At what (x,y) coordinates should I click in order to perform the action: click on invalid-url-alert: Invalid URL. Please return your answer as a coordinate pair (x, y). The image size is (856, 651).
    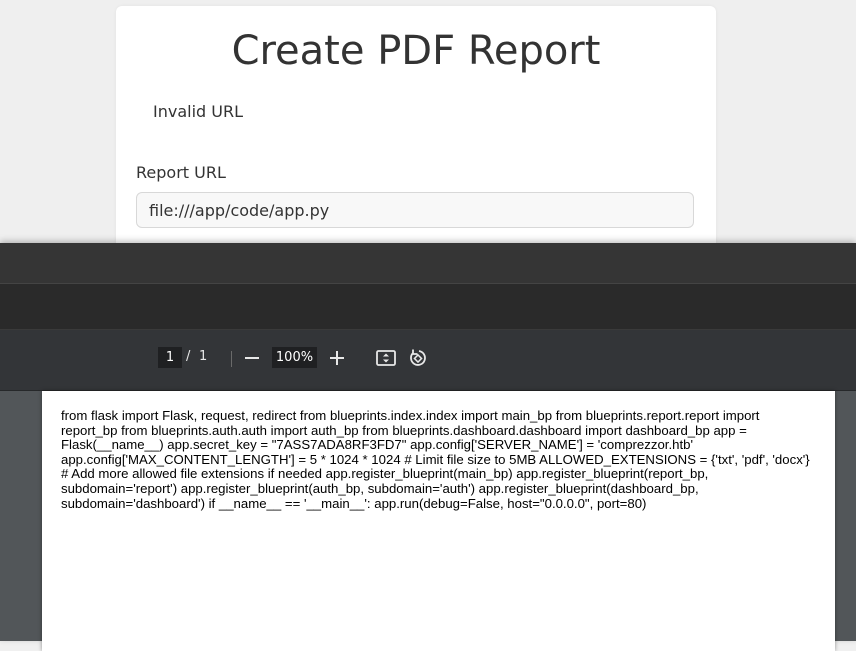
    Looking at the image, I should click on (198, 111).